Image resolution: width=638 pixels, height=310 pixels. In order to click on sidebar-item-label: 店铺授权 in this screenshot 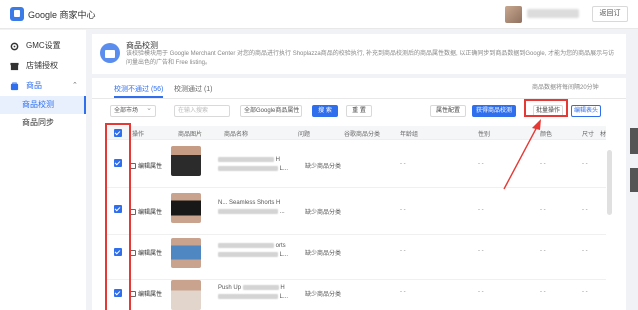, I will do `click(42, 65)`.